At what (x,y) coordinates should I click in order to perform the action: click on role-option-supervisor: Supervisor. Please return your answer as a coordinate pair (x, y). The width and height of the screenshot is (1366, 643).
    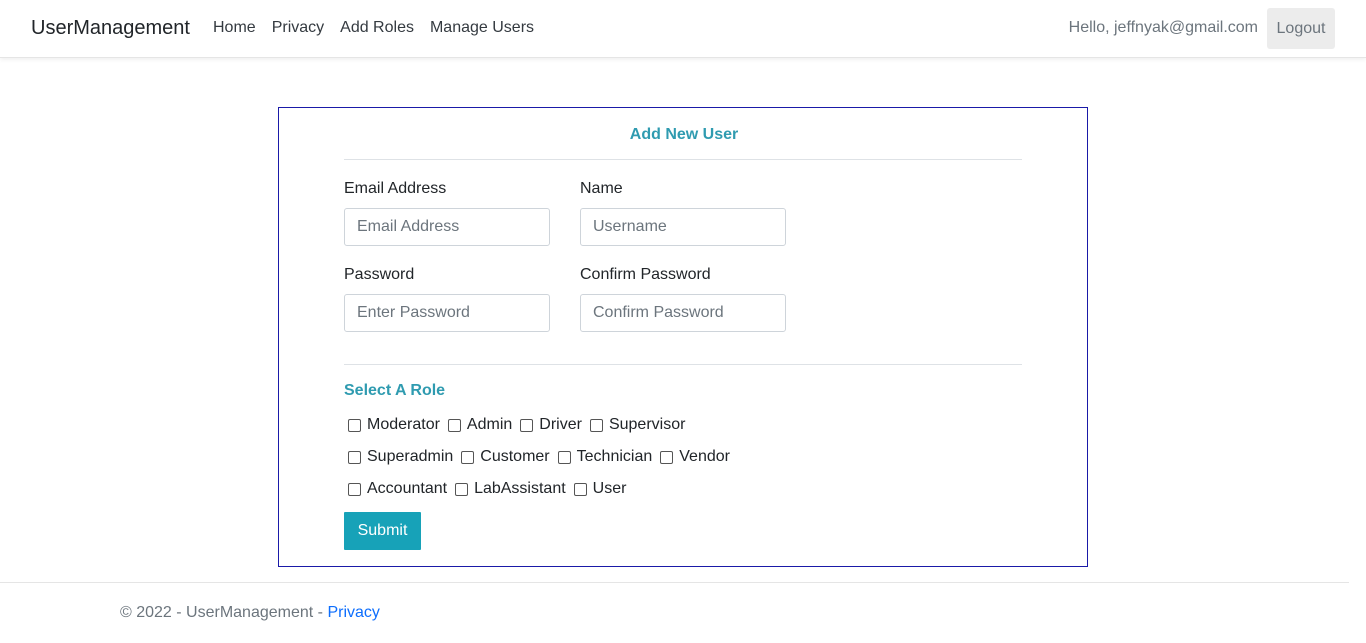
    Looking at the image, I should click on (637, 425).